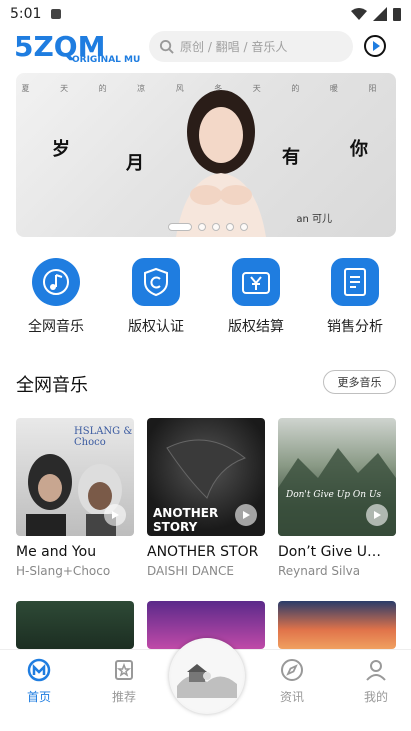 The height and width of the screenshot is (731, 411). Describe the element at coordinates (291, 157) in the screenshot. I see `banner-char-3: 有` at that location.